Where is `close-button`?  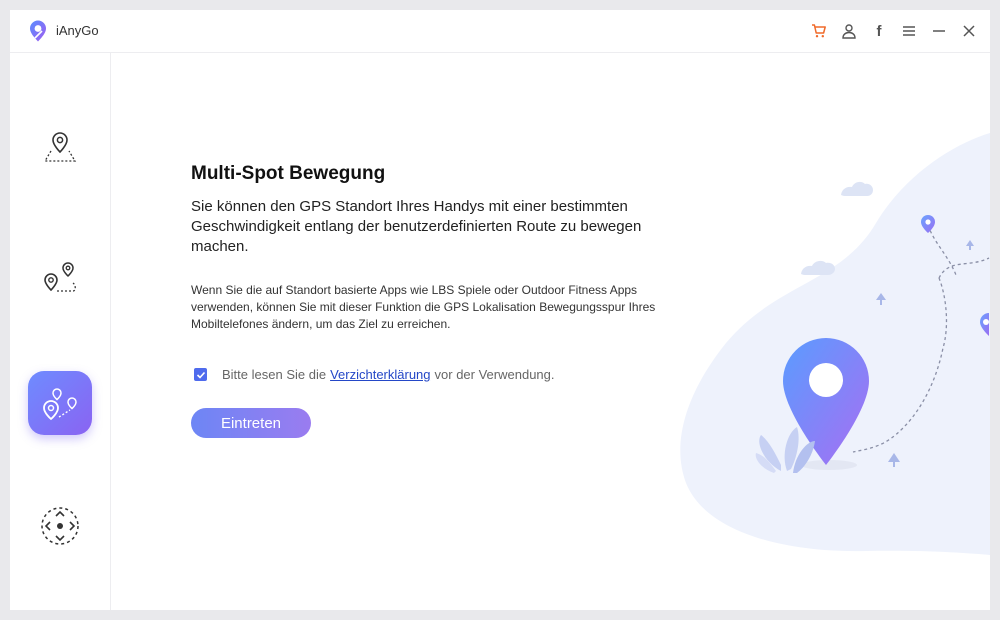
close-button is located at coordinates (969, 31).